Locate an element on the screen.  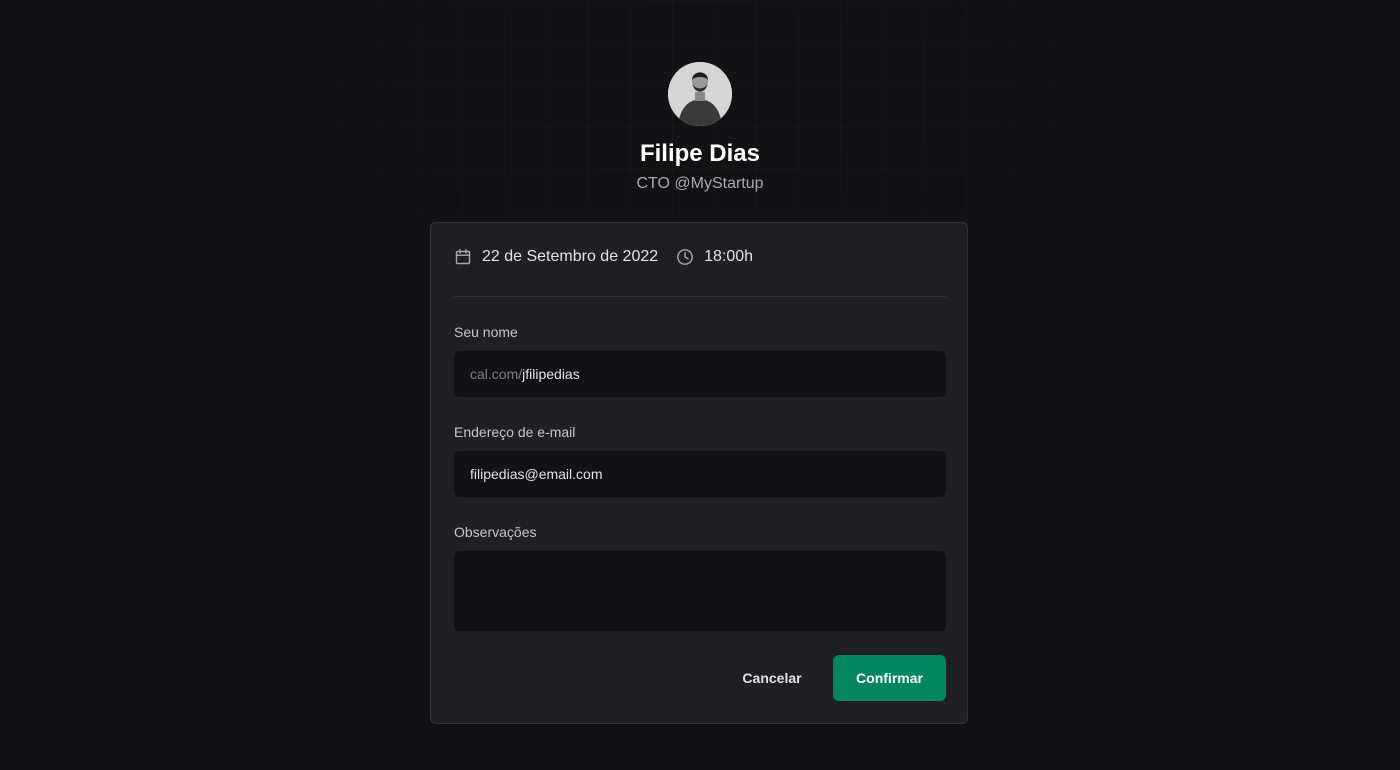
username-prefix: cal.com/ is located at coordinates (496, 374).